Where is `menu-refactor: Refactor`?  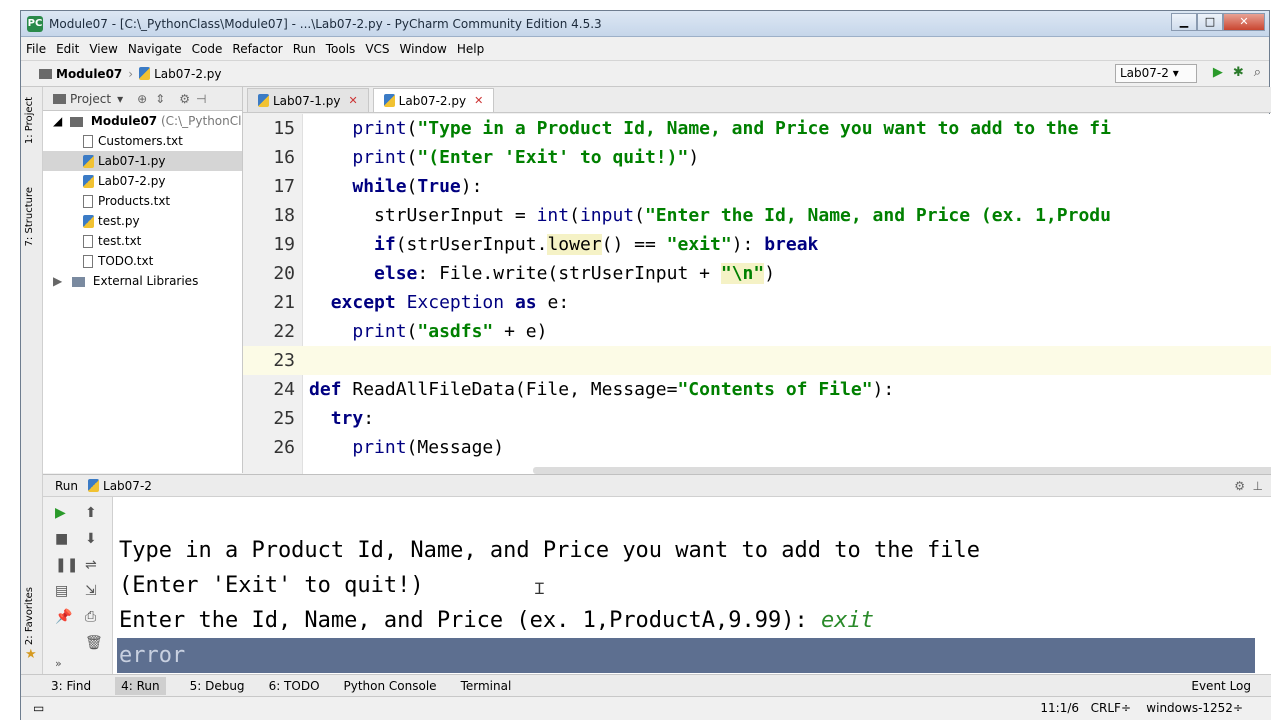 menu-refactor: Refactor is located at coordinates (257, 49).